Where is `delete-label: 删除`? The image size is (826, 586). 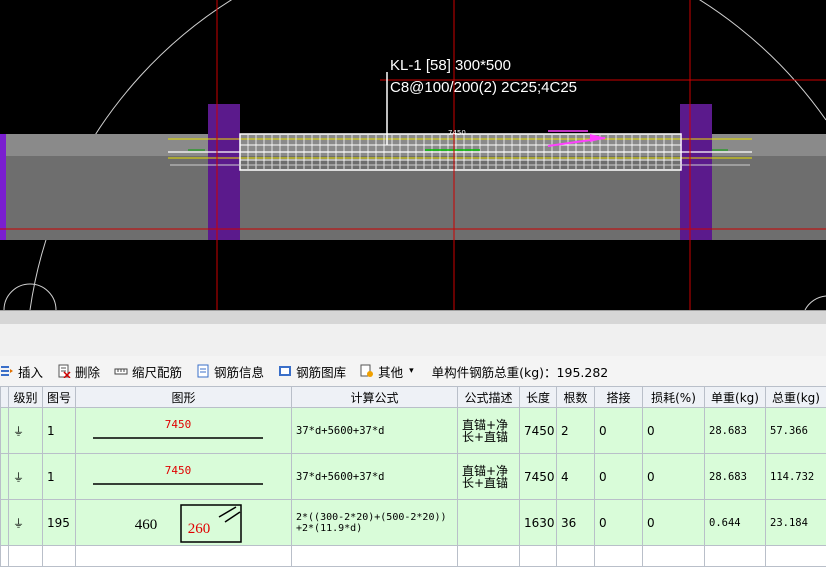
delete-label: 删除 is located at coordinates (88, 372).